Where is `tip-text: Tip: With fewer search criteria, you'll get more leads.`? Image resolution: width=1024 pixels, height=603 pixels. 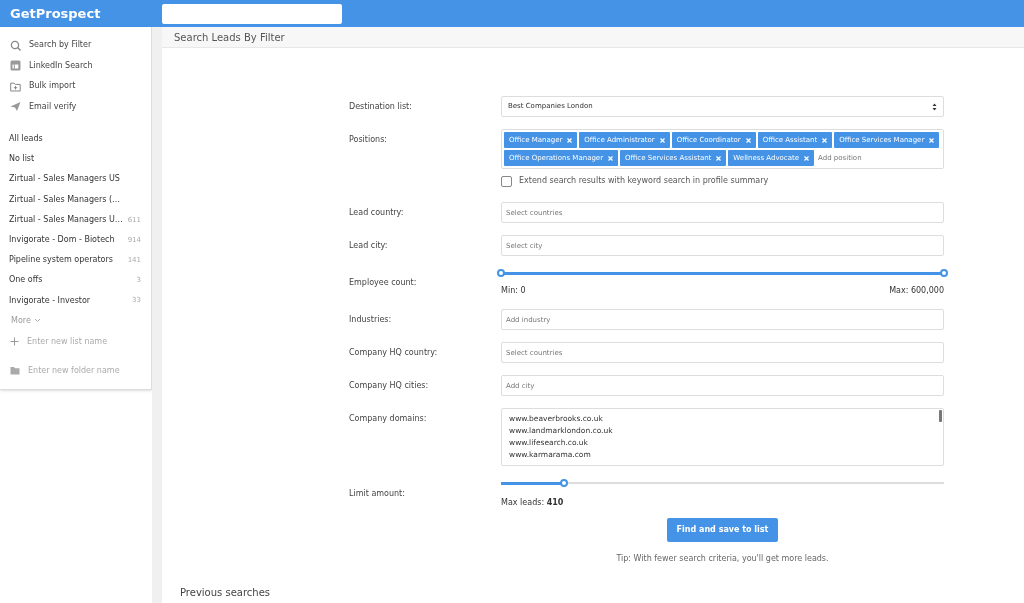
tip-text: Tip: With fewer search criteria, you'll get more leads. is located at coordinates (722, 559).